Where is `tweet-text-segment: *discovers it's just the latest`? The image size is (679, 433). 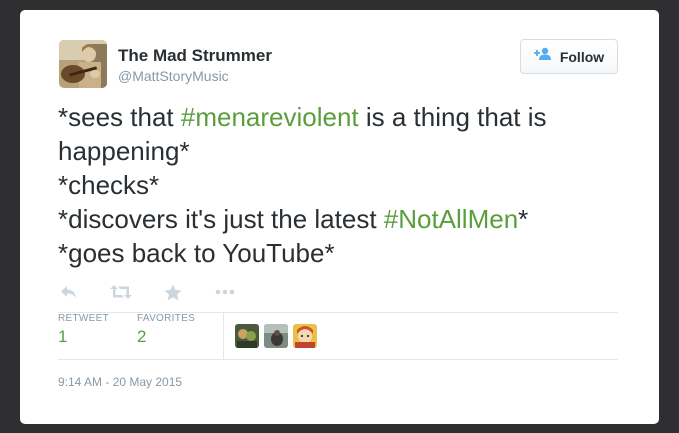 tweet-text-segment: *discovers it's just the latest is located at coordinates (221, 219).